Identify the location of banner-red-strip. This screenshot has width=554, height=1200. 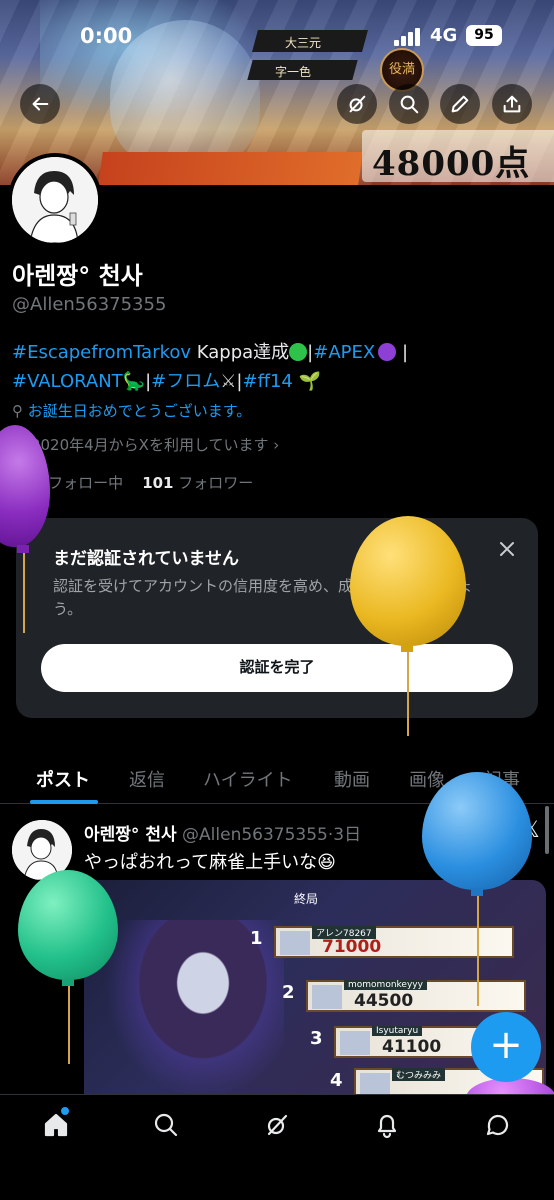
(230, 168).